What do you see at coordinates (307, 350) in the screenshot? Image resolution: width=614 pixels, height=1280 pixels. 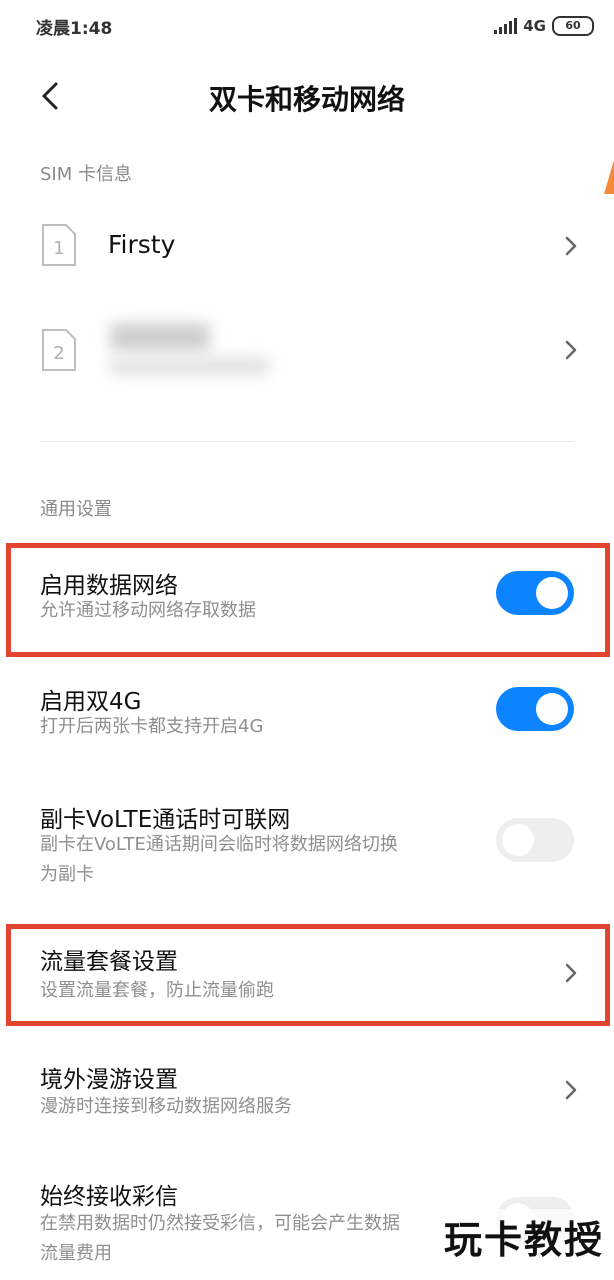 I see `sim-card-2-row: 2` at bounding box center [307, 350].